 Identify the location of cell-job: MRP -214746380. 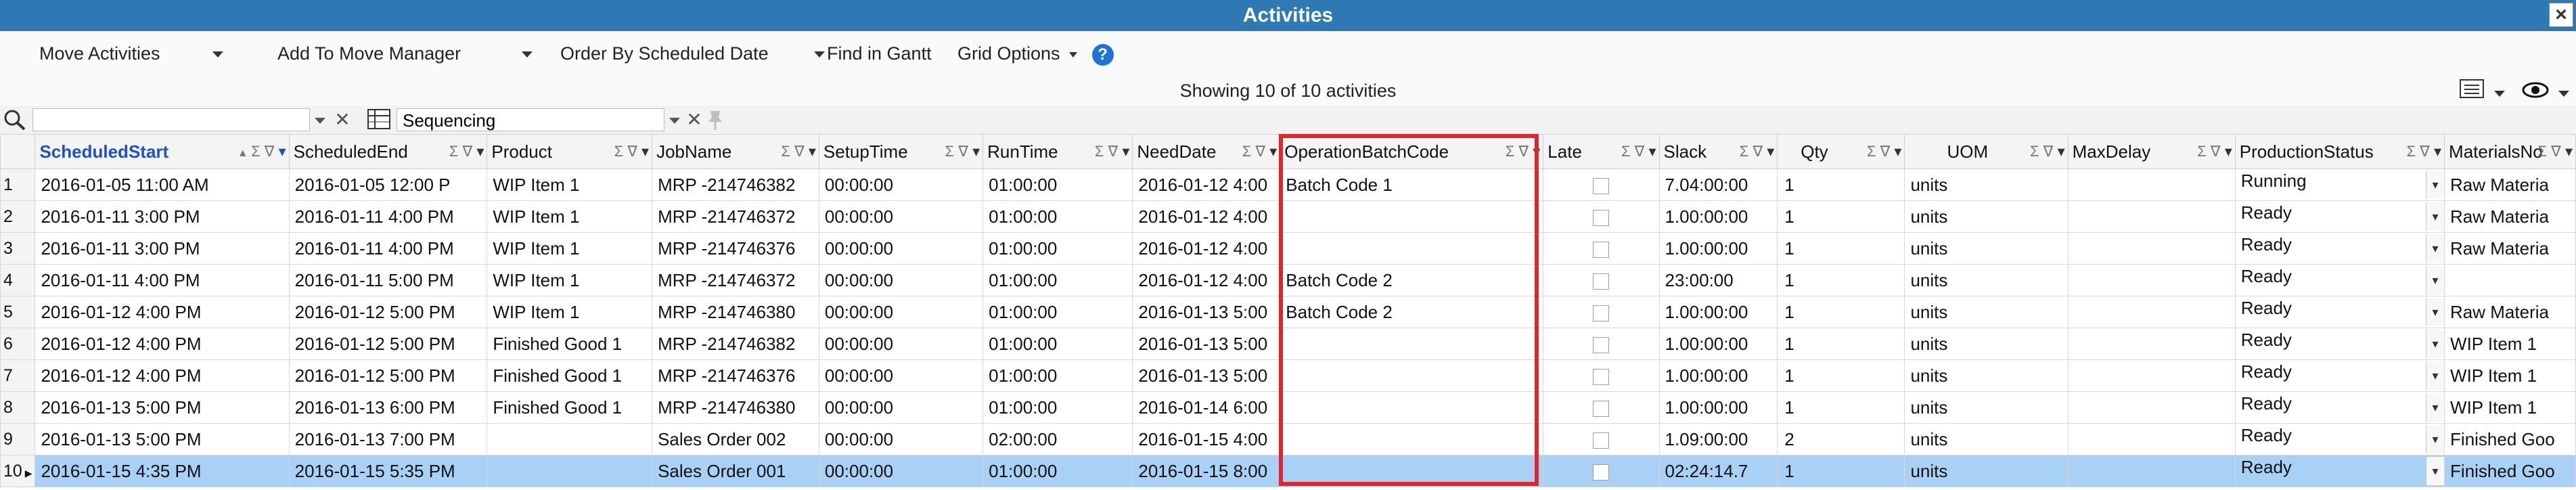
(735, 312).